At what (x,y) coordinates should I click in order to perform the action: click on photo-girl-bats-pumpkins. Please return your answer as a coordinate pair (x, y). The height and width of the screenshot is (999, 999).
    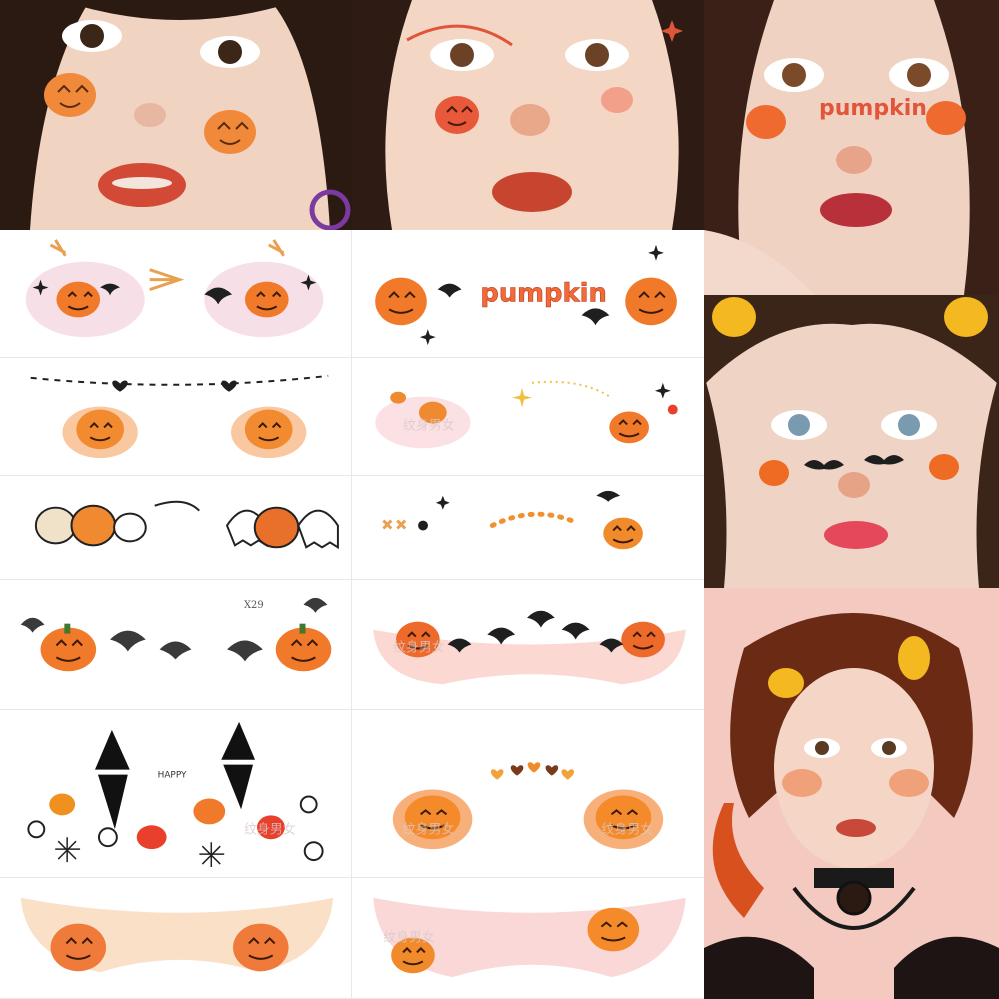
    Looking at the image, I should click on (851, 441).